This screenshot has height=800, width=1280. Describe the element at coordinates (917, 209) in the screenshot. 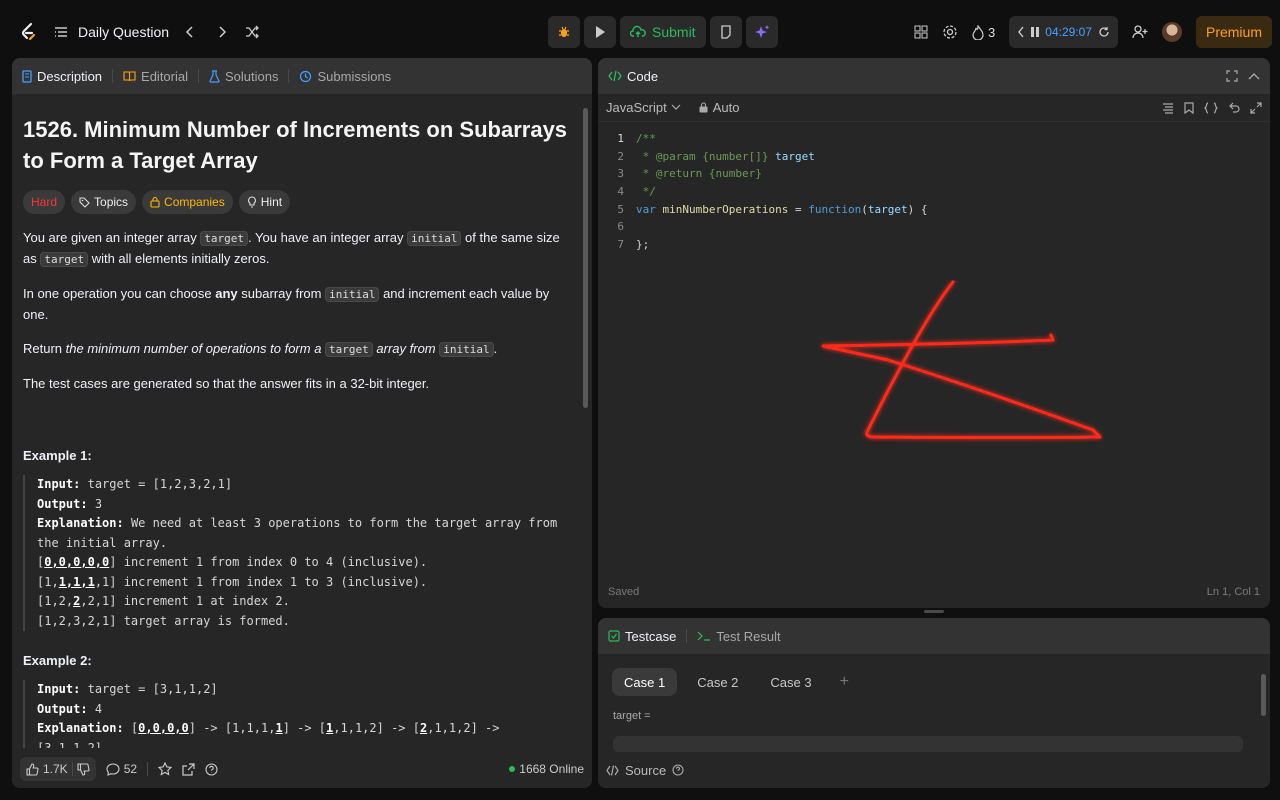

I see `code-token: ) {` at that location.